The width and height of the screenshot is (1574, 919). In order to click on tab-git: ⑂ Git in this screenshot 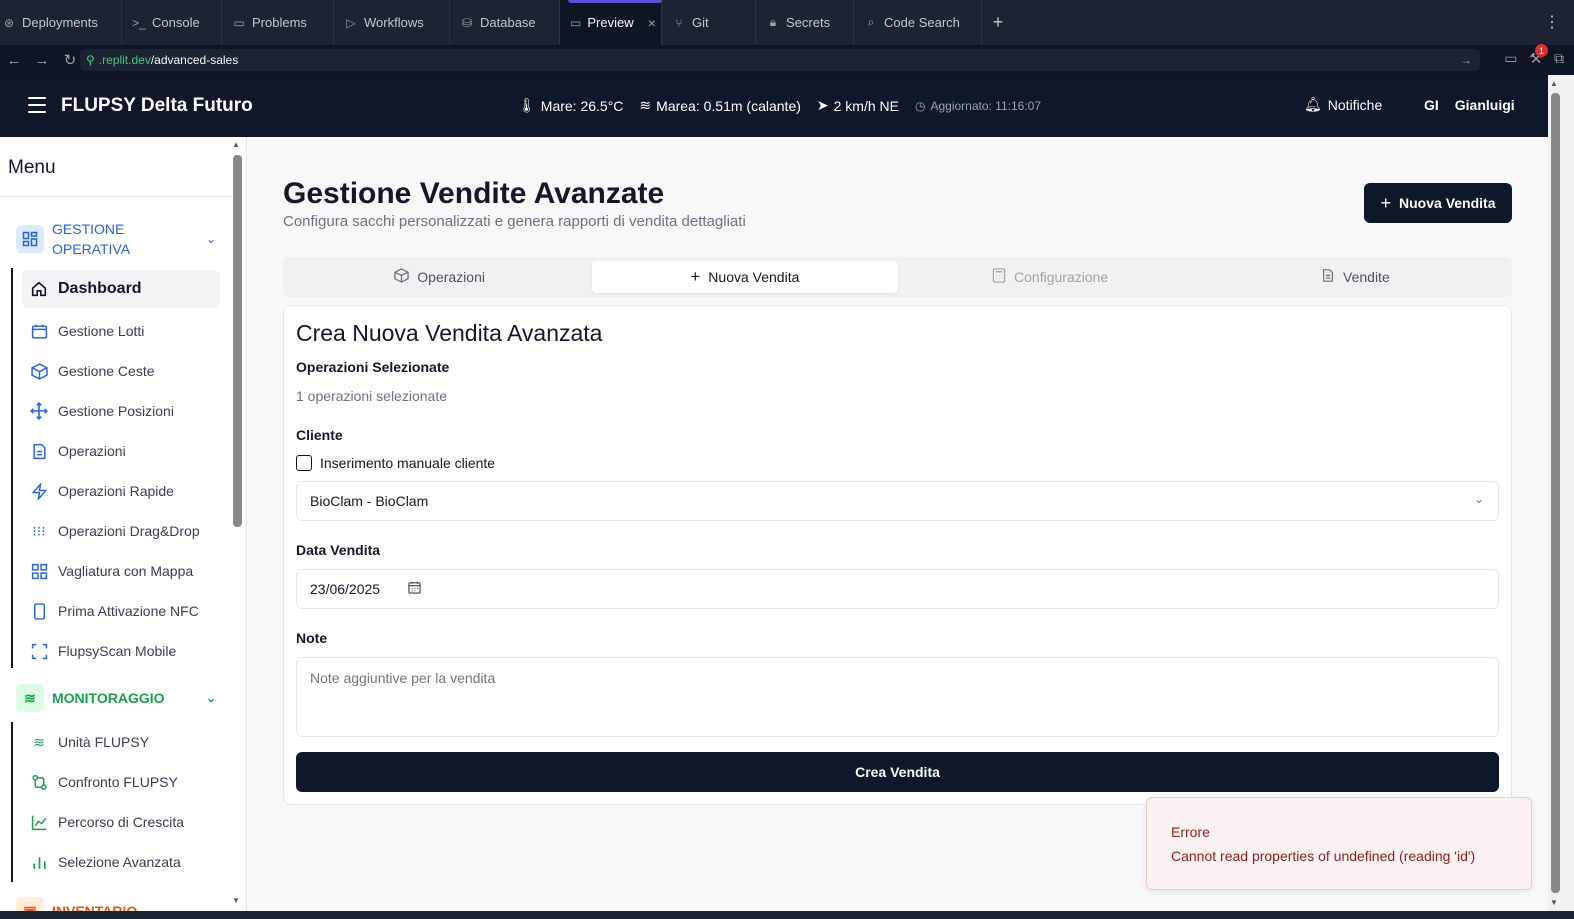, I will do `click(709, 22)`.